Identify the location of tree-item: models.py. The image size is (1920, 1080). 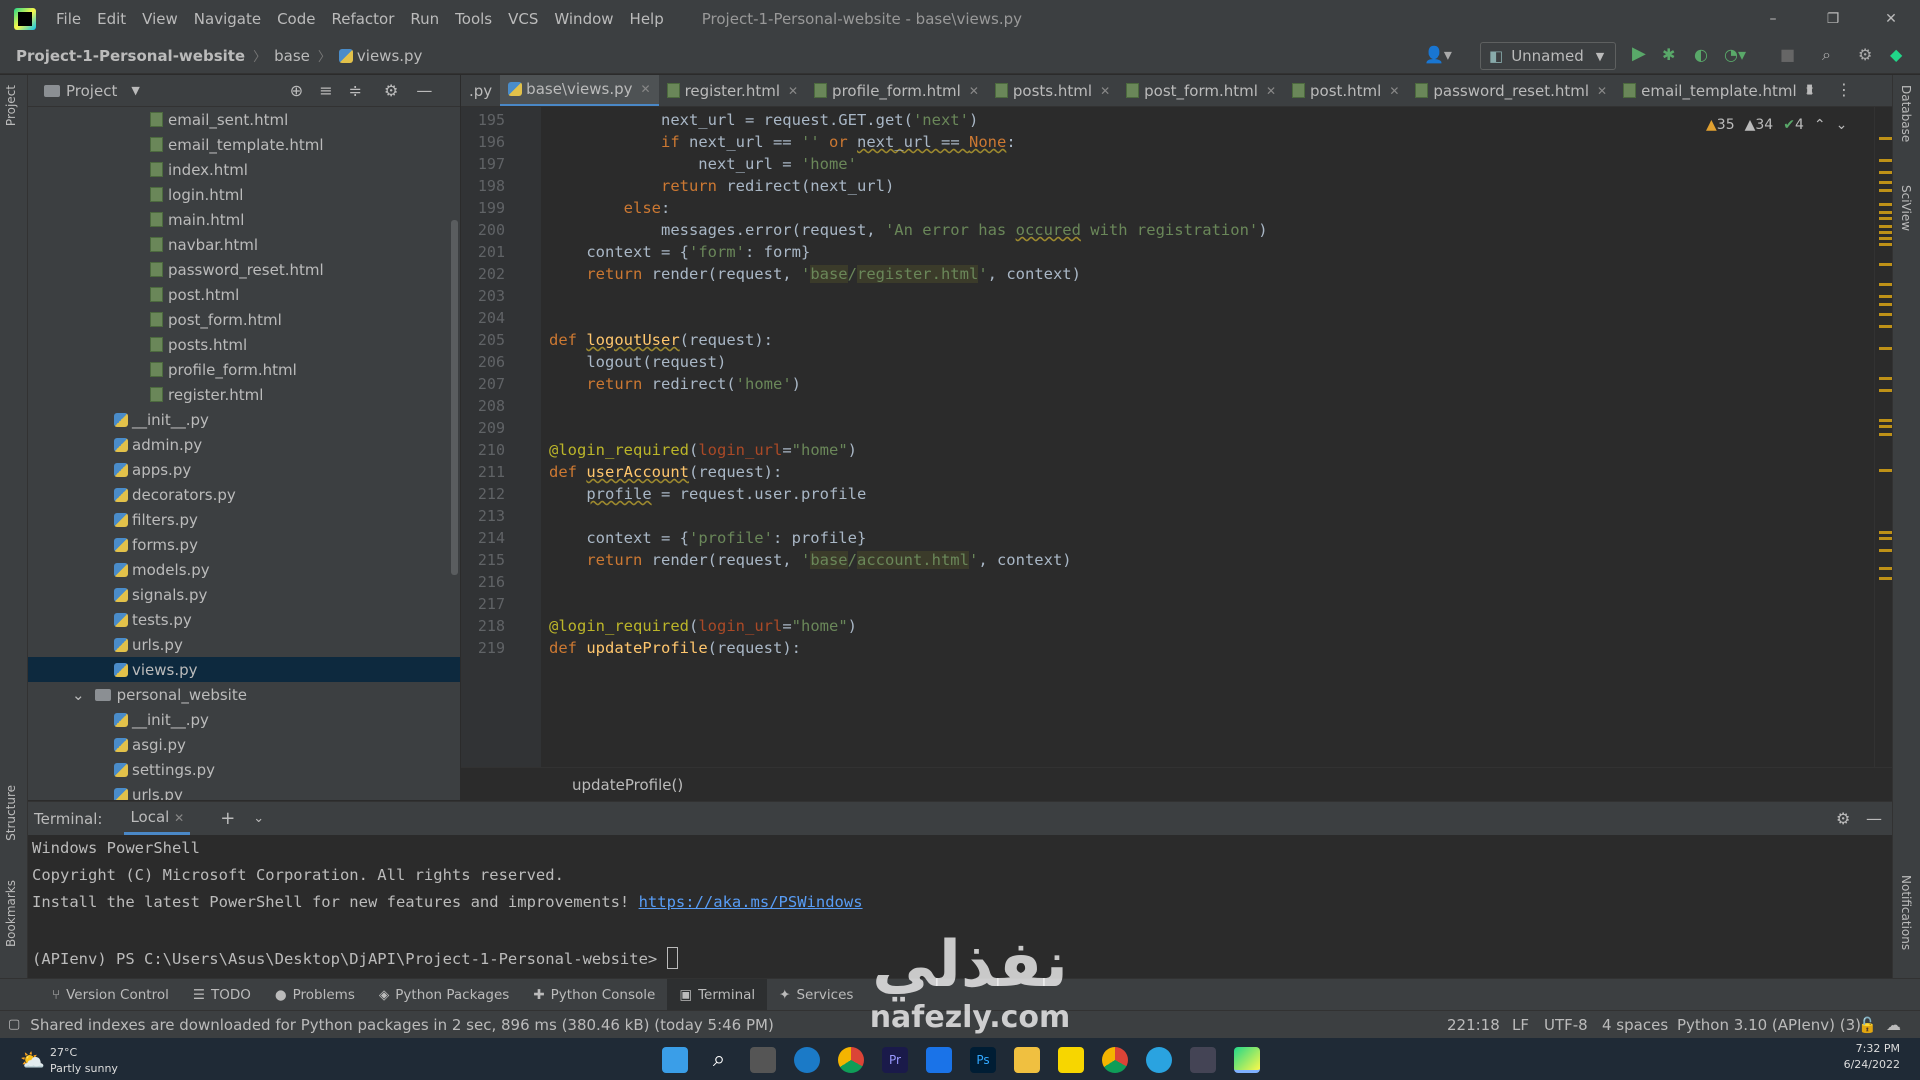
(244, 569).